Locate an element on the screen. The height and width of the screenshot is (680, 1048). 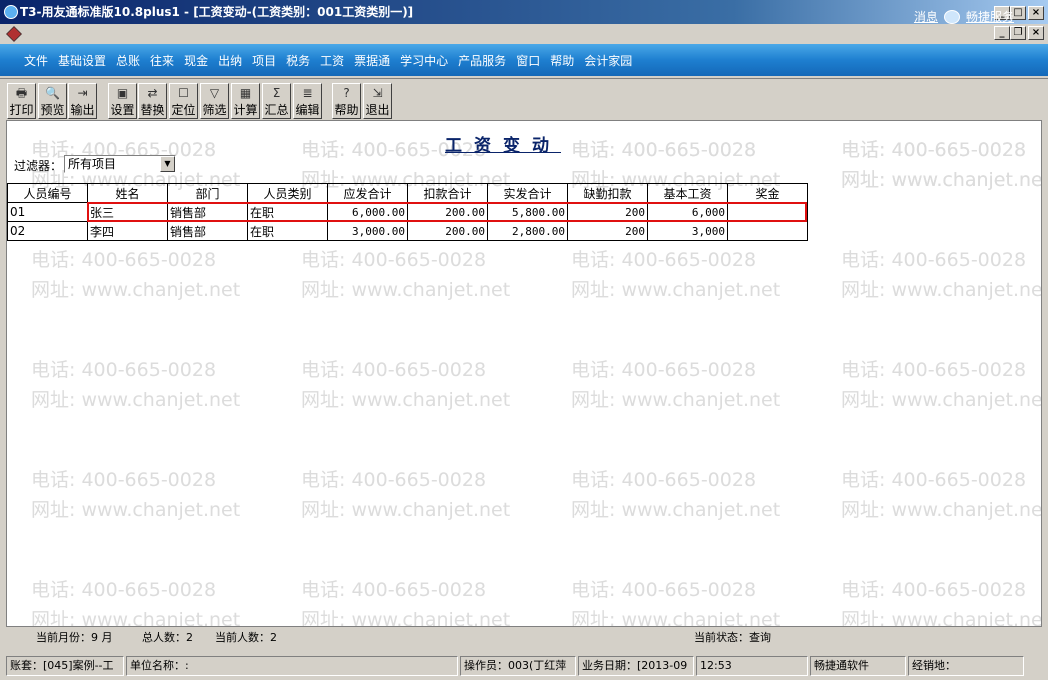
chevron-down-icon: ▼ is located at coordinates (167, 164).